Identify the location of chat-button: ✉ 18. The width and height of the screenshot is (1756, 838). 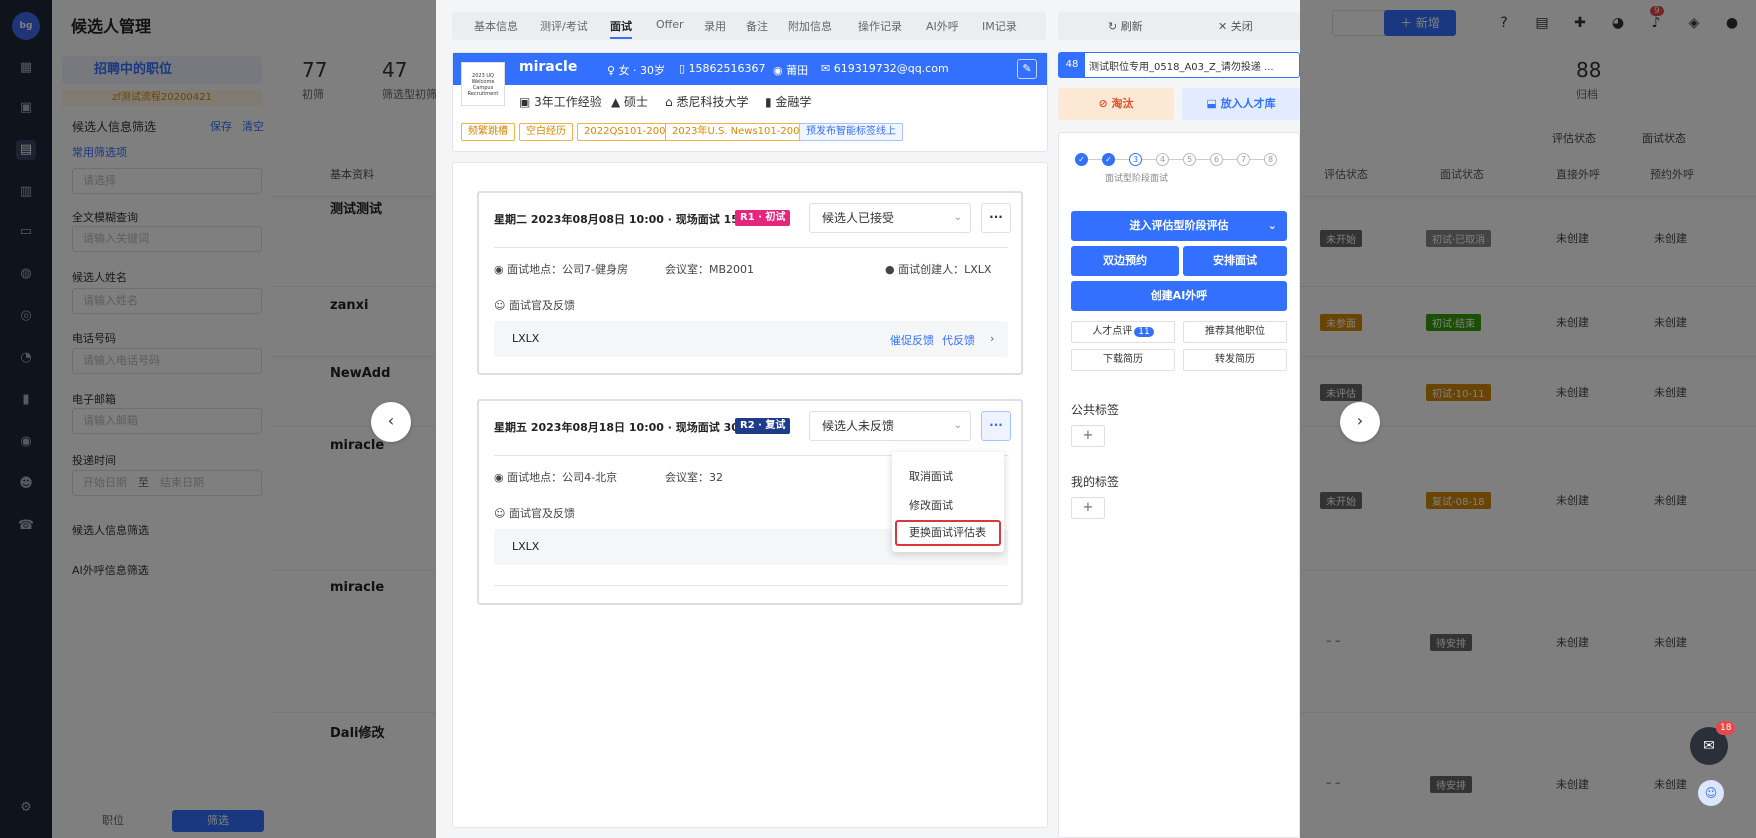
(1713, 743).